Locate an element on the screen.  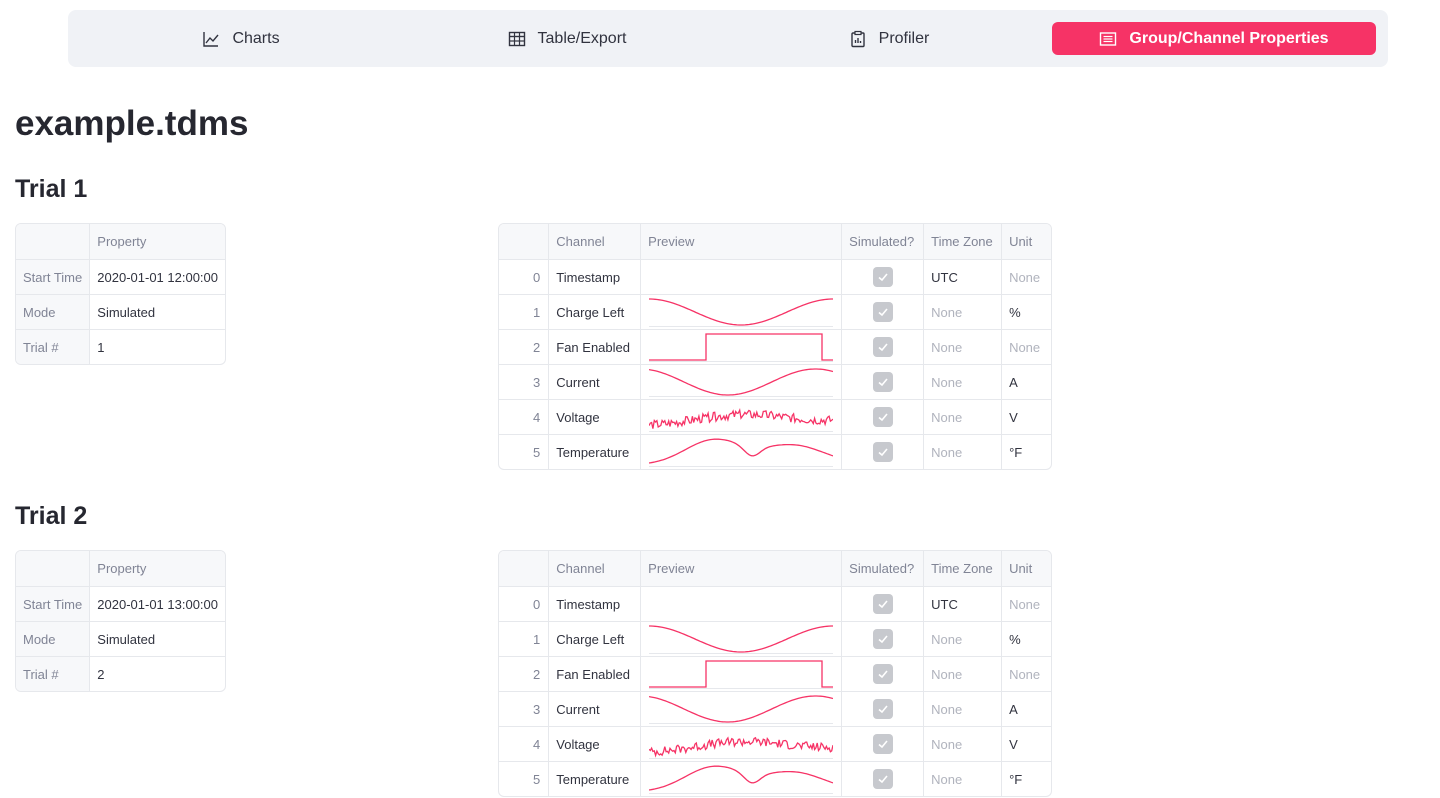
group-title: Trial 1 is located at coordinates (51, 189).